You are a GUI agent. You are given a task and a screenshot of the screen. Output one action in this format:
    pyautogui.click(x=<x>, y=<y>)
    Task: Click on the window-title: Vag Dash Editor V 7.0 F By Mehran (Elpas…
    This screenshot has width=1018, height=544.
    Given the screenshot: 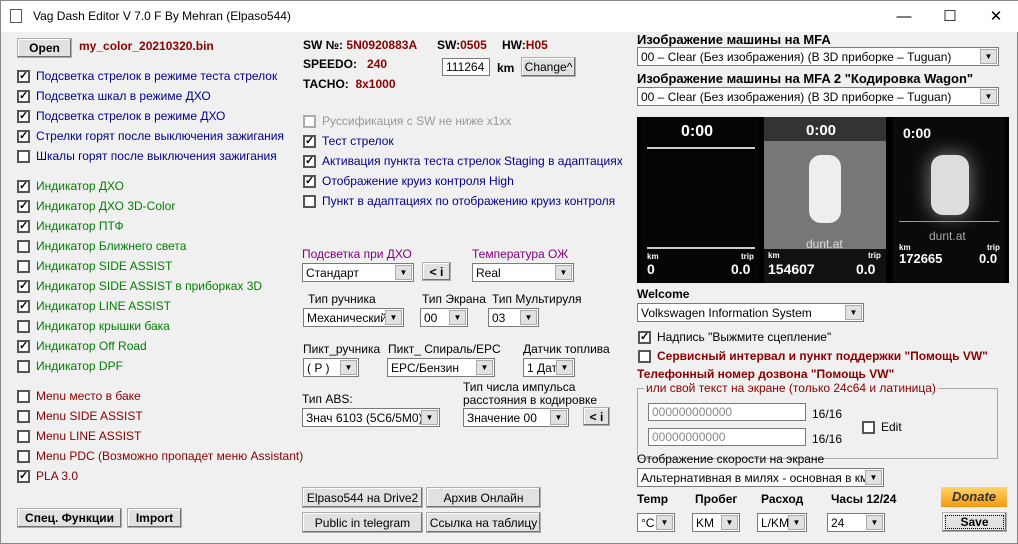 What is the action you would take?
    pyautogui.click(x=162, y=16)
    